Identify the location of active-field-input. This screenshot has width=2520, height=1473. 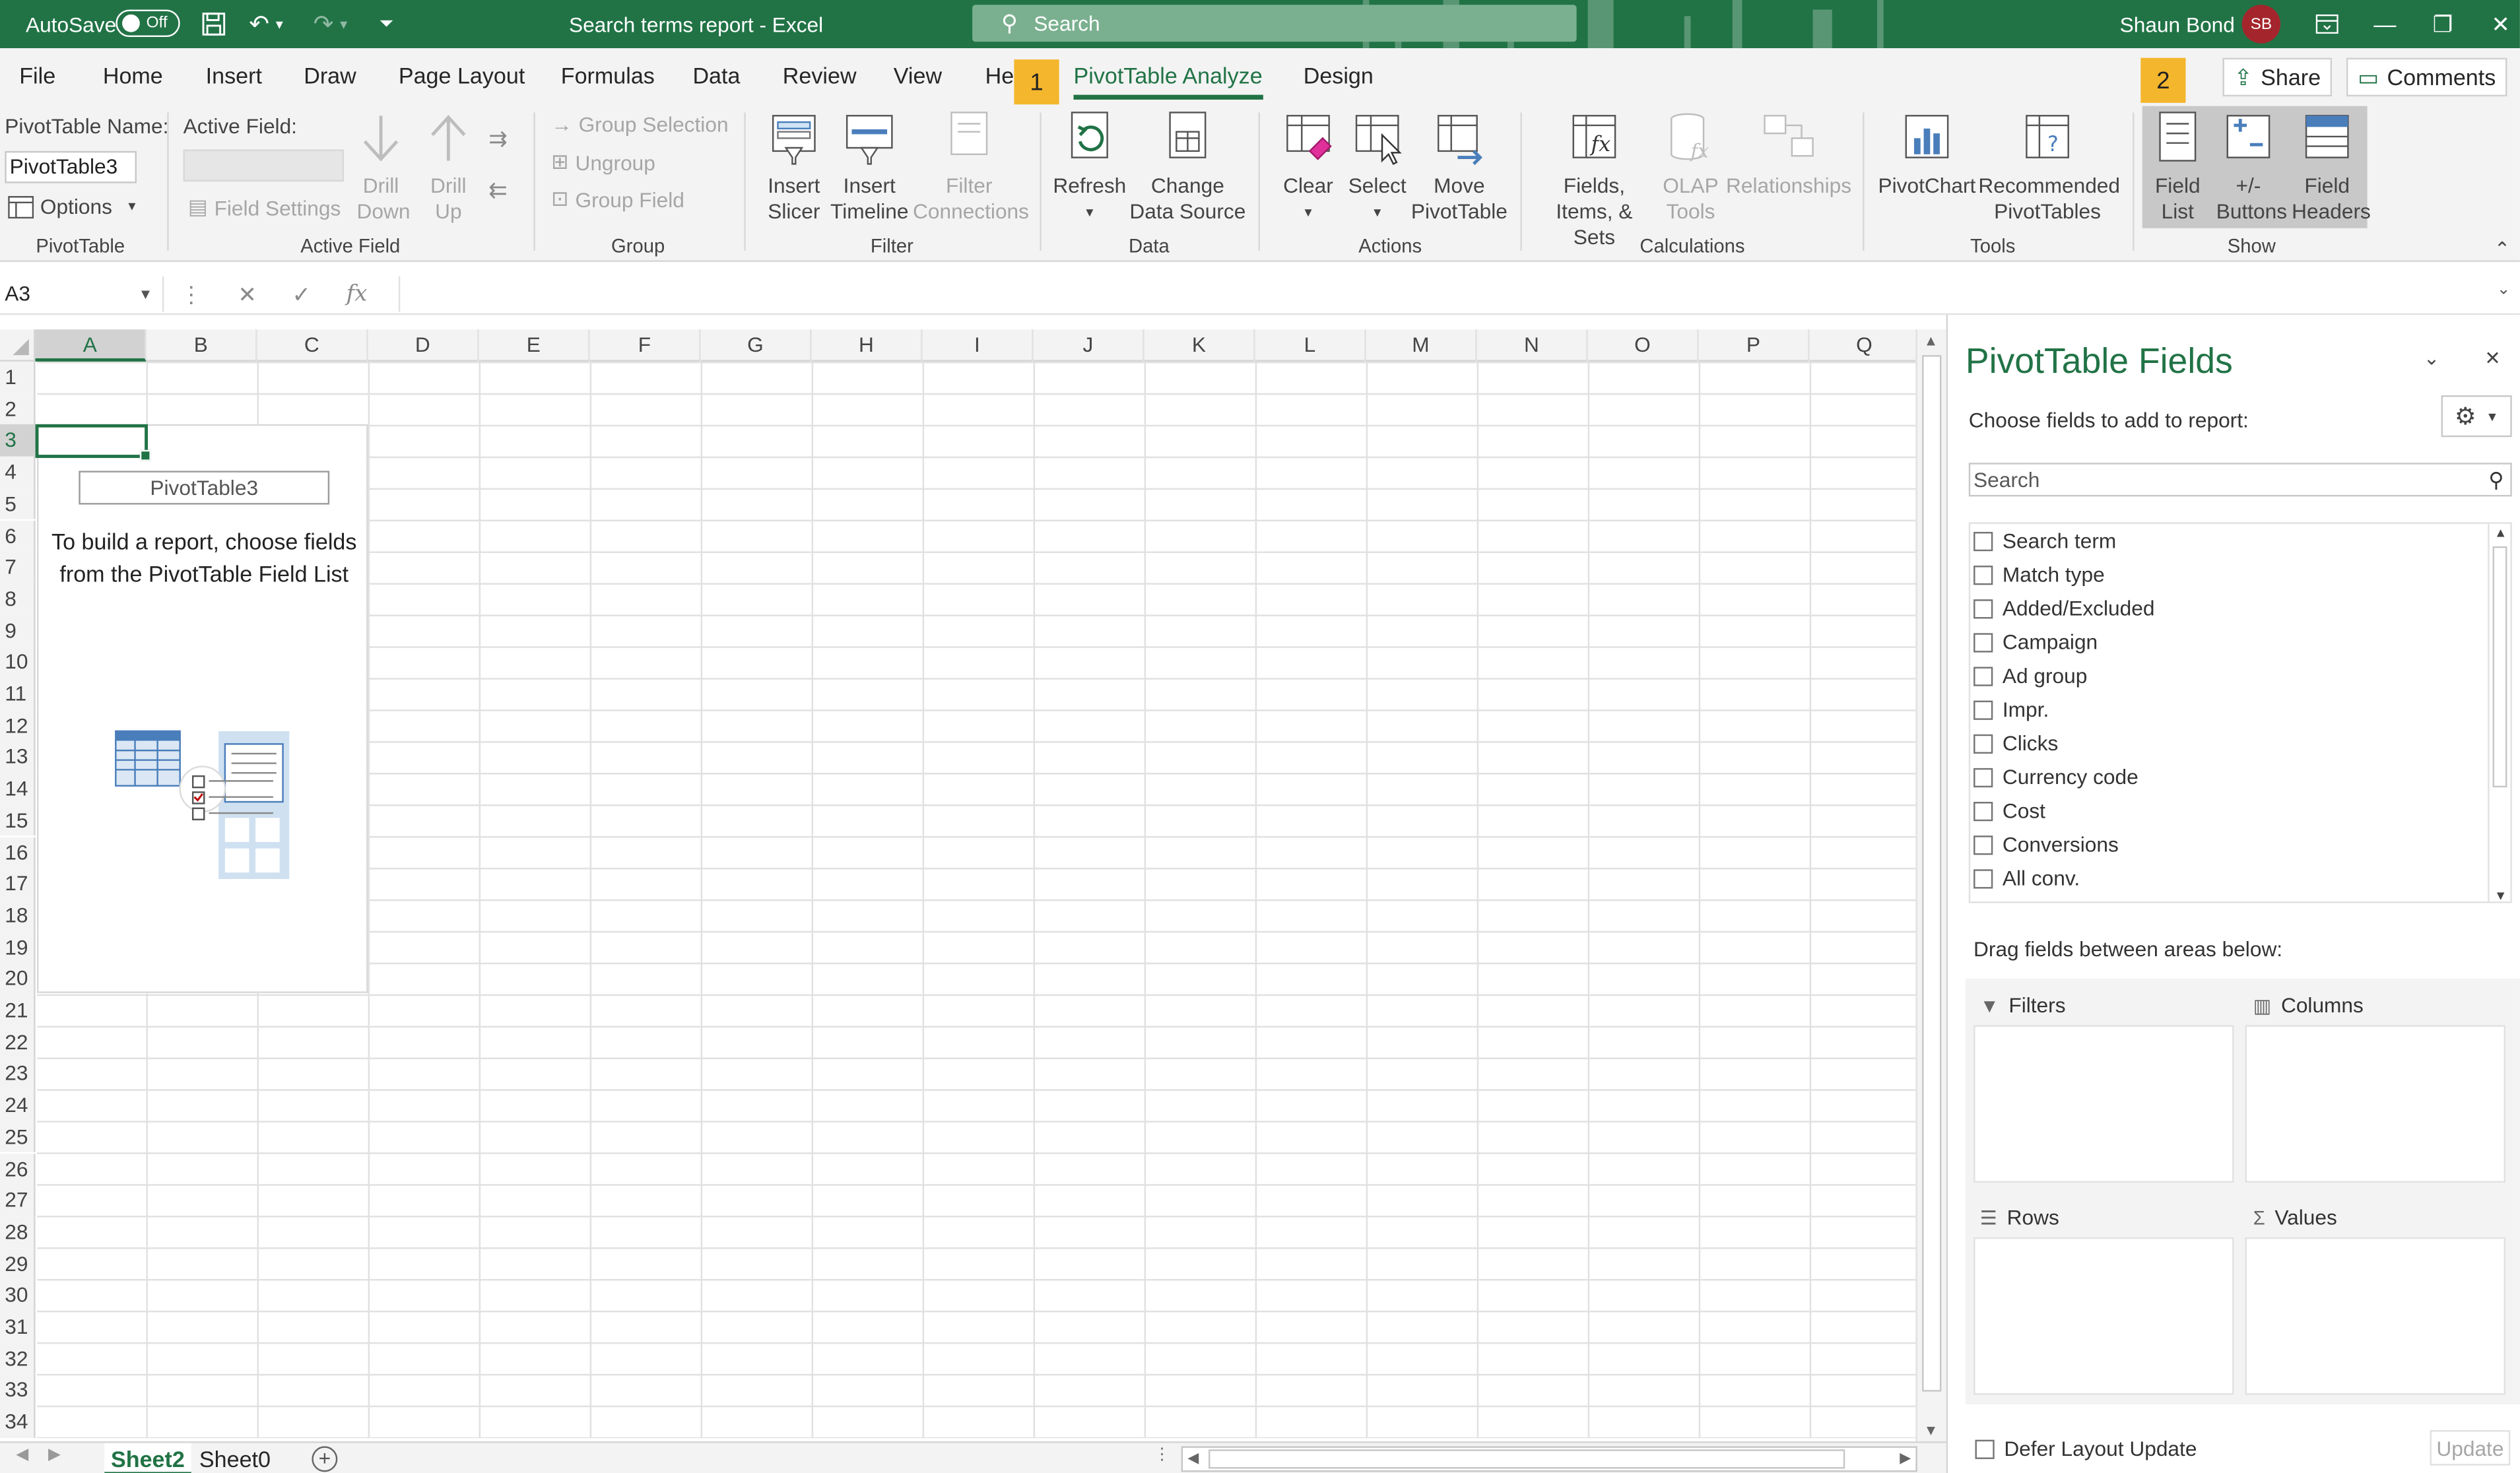
(264, 165).